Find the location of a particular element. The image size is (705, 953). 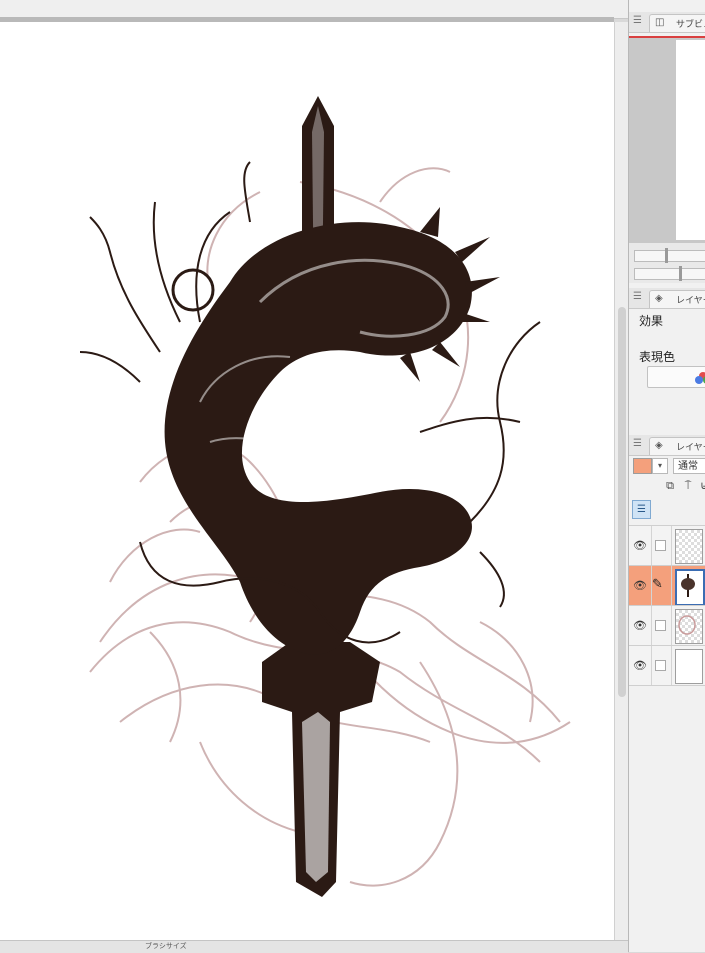

chevron-down-icon: ▾ is located at coordinates (660, 466).